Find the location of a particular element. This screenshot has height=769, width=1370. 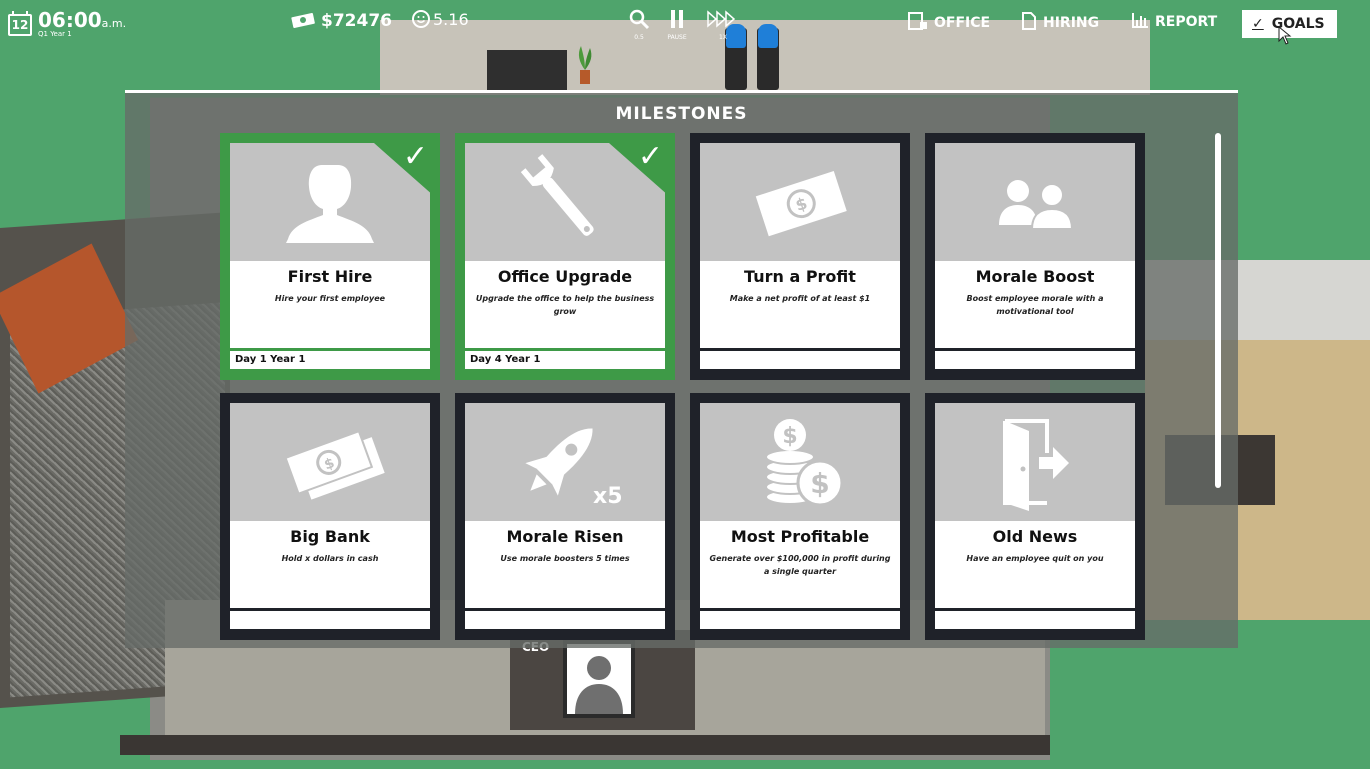

milestone-title: First Hire is located at coordinates (330, 276).